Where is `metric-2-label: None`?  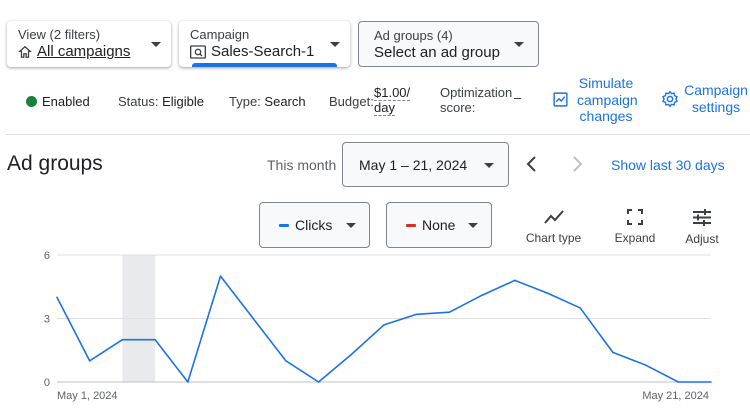
metric-2-label: None is located at coordinates (439, 225).